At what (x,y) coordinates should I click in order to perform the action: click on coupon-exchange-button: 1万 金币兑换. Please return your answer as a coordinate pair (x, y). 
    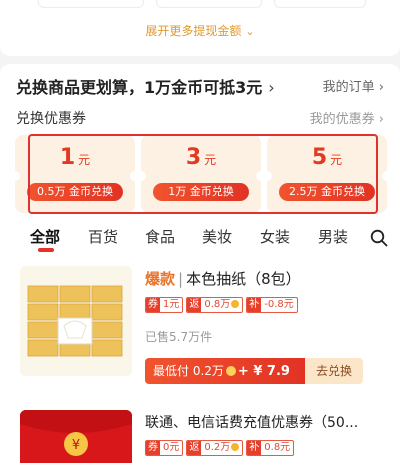
    Looking at the image, I should click on (201, 192).